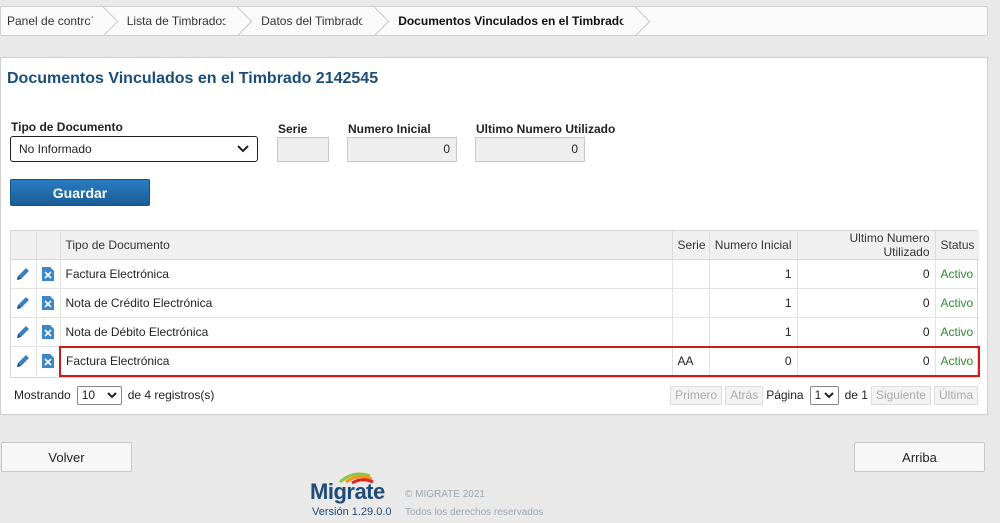 This screenshot has height=523, width=1000. Describe the element at coordinates (744, 395) in the screenshot. I see `prev-page-button: Atrás` at that location.